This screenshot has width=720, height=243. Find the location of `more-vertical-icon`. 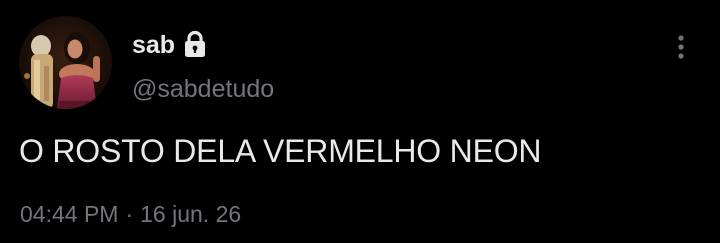

more-vertical-icon is located at coordinates (681, 47).